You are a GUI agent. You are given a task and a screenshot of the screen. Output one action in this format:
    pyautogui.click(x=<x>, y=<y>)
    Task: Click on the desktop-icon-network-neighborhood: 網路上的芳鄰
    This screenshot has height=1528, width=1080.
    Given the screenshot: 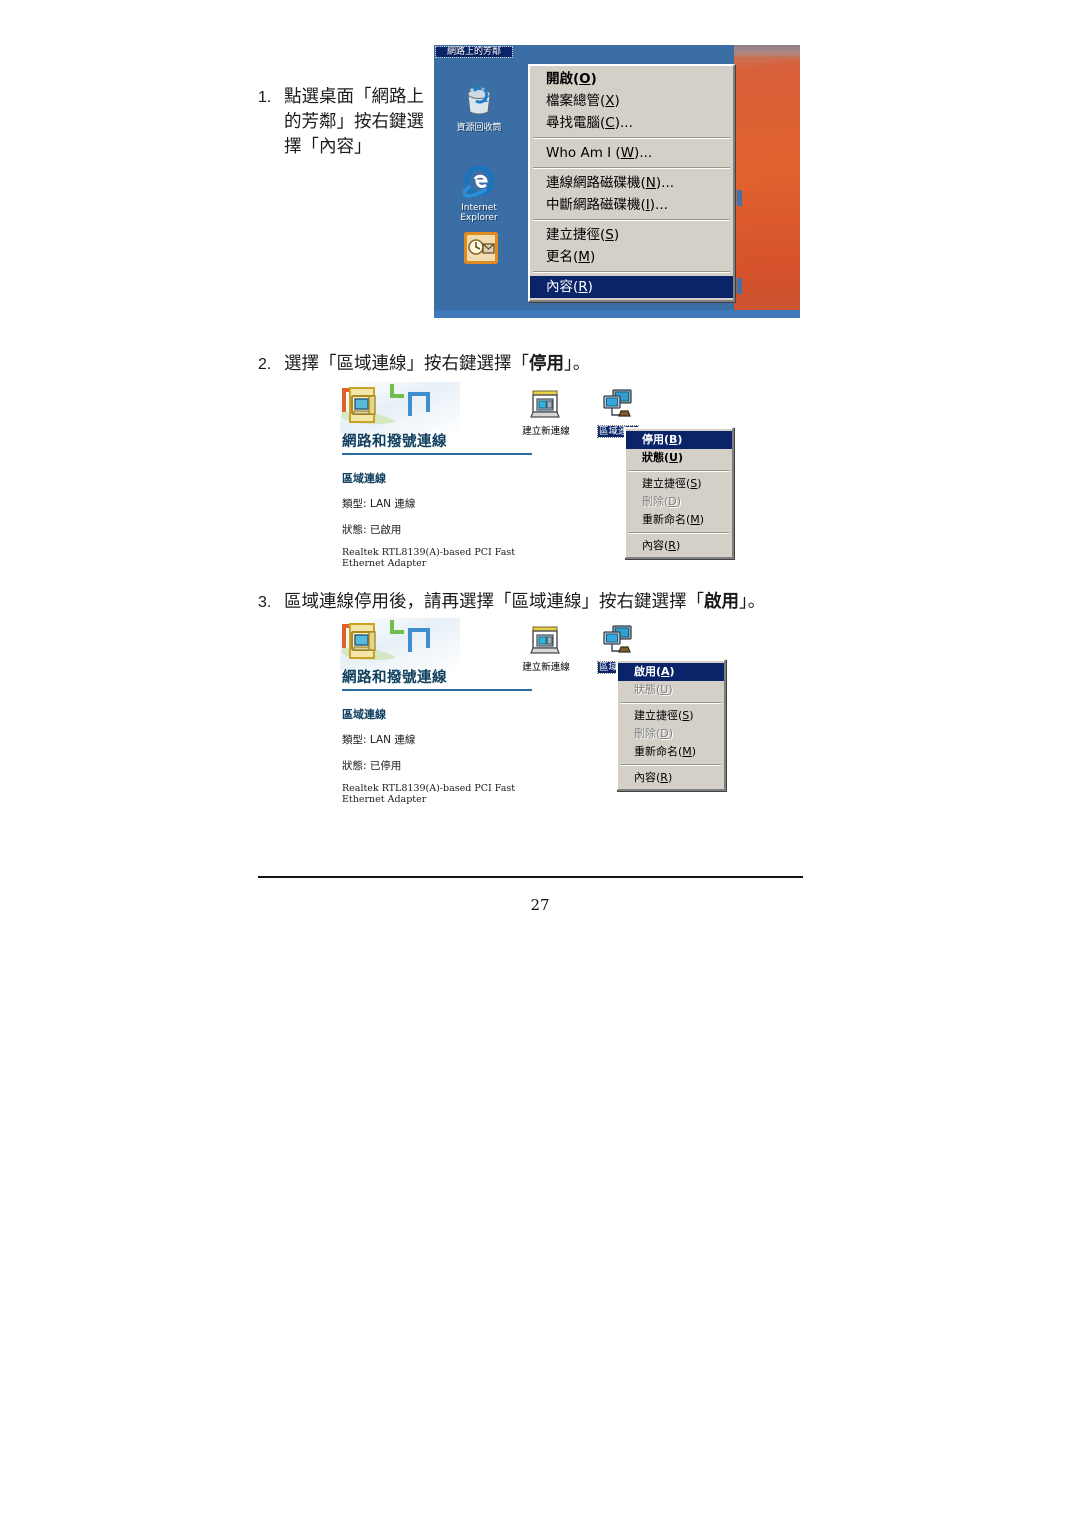 What is the action you would take?
    pyautogui.click(x=474, y=52)
    